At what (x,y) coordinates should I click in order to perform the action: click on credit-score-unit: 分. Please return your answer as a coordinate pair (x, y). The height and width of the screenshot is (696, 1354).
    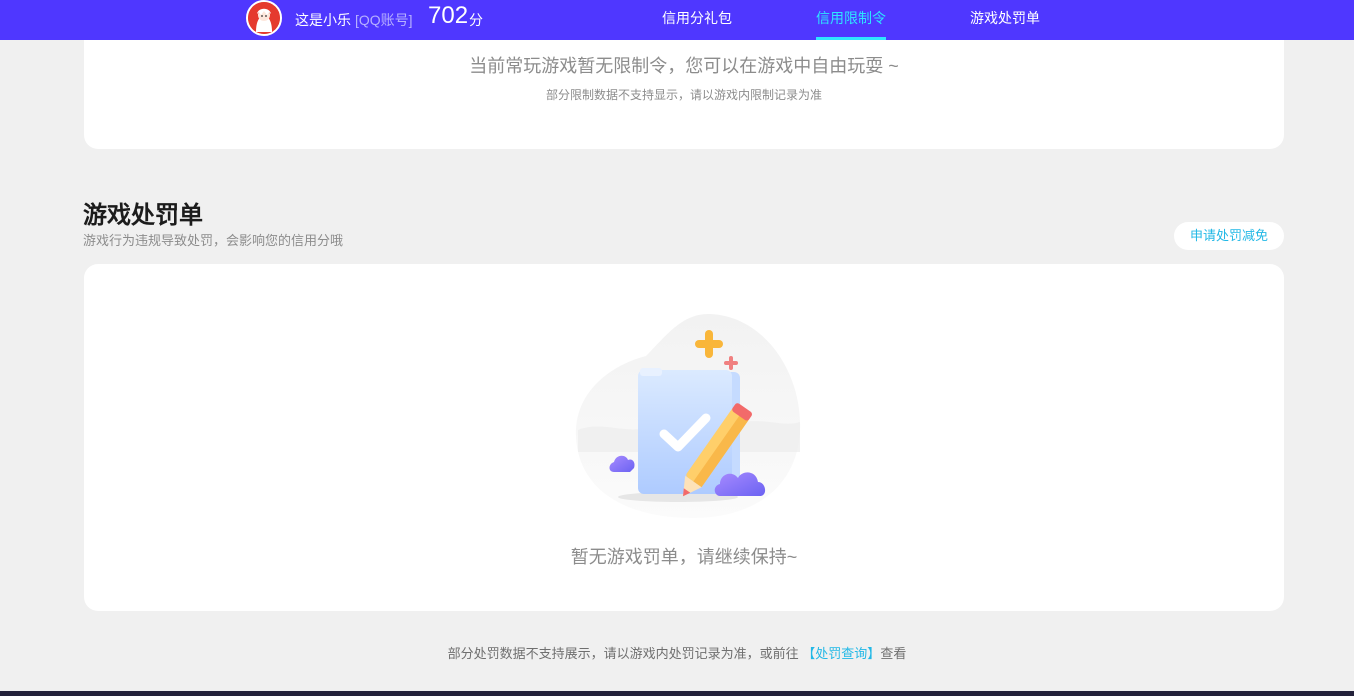
    Looking at the image, I should click on (476, 20).